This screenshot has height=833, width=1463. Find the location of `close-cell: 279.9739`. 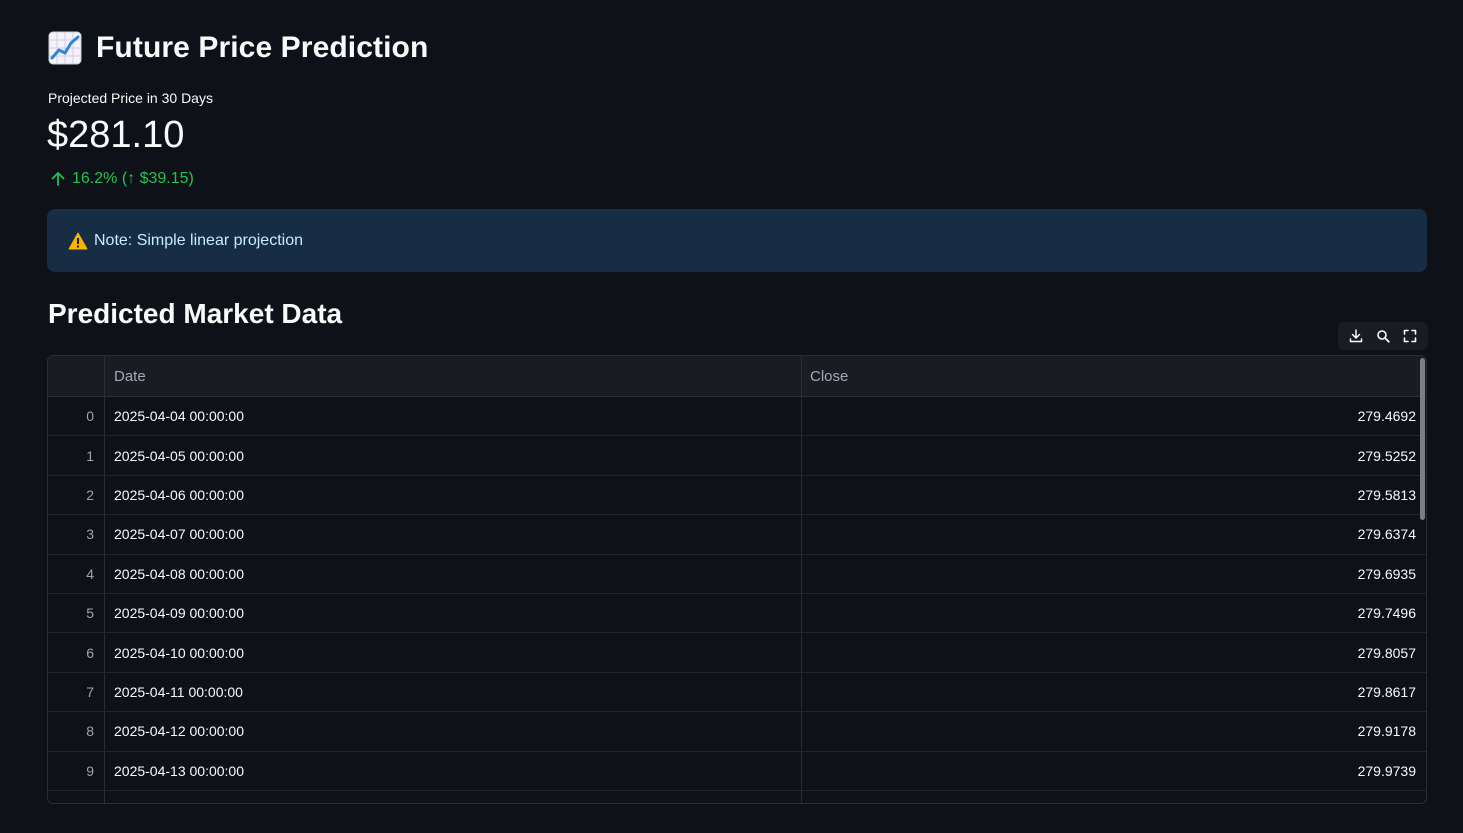

close-cell: 279.9739 is located at coordinates (1114, 771).